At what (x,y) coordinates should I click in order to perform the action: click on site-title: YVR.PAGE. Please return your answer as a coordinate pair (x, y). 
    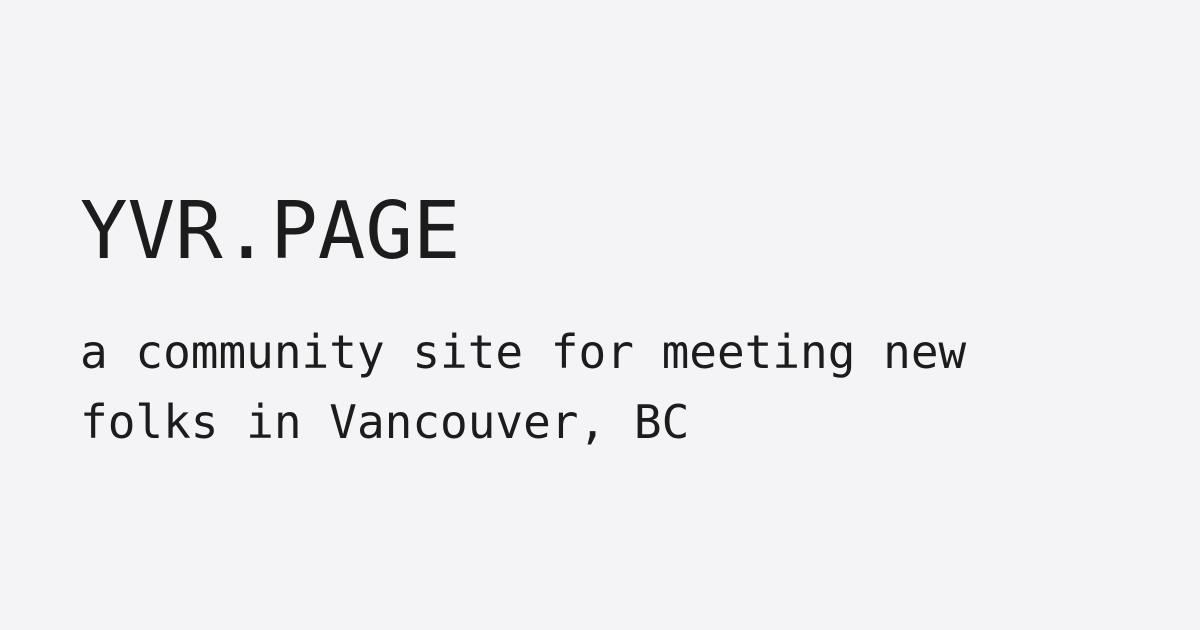
    Looking at the image, I should click on (270, 231).